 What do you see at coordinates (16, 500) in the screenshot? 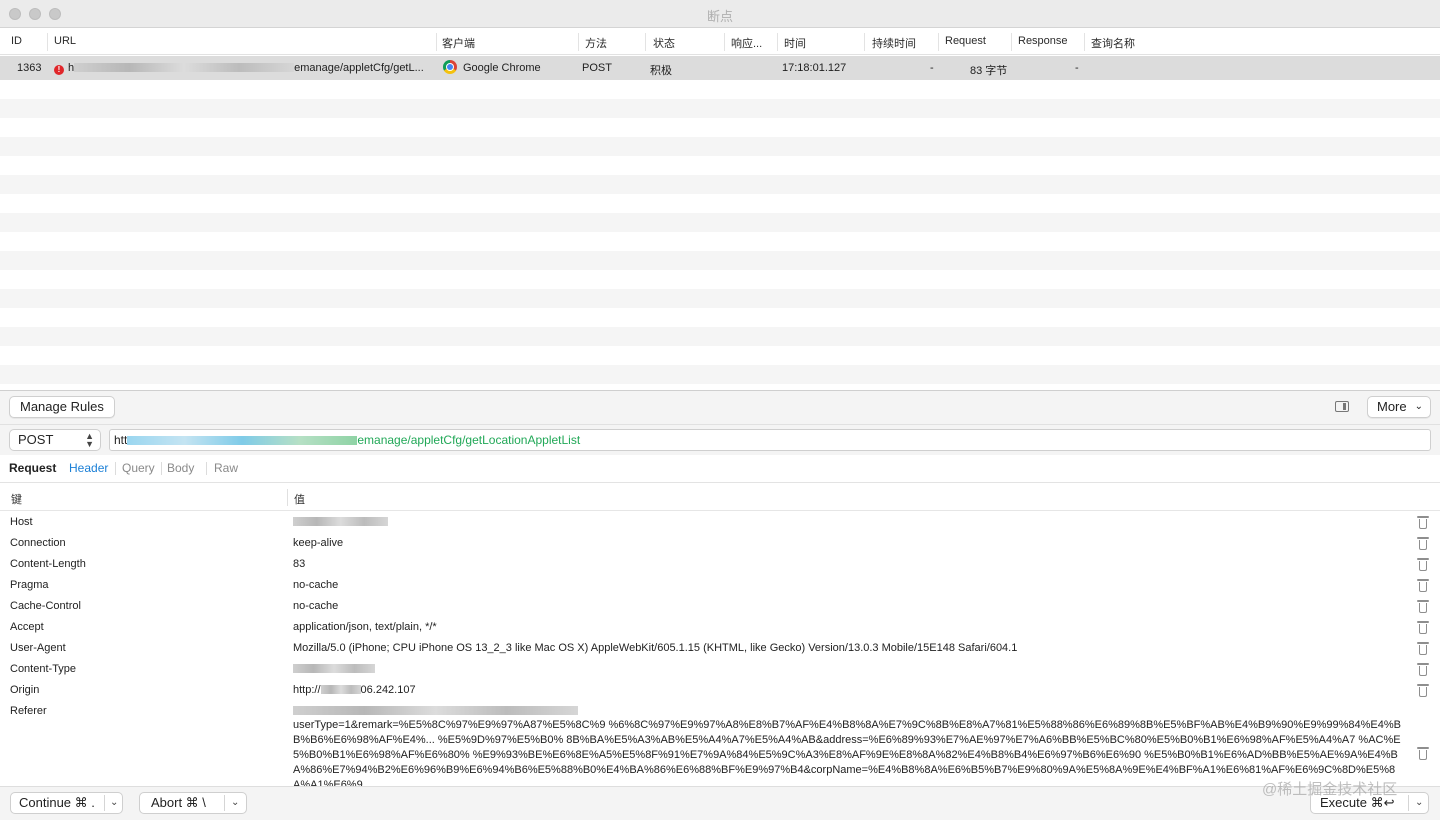
I see `key-column-label: 键` at bounding box center [16, 500].